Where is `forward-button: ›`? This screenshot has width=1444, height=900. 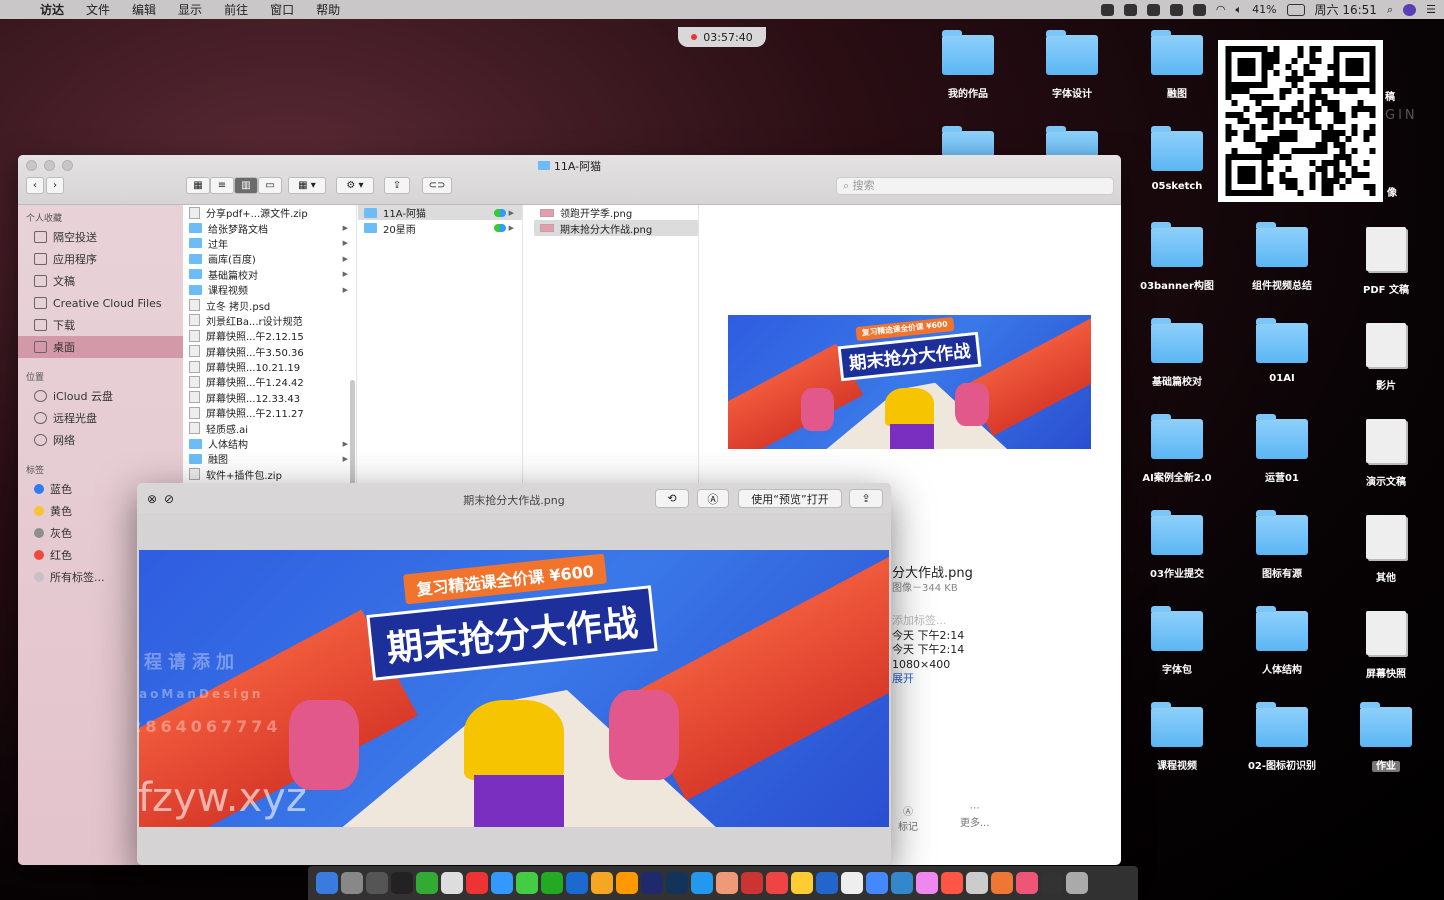
forward-button: › is located at coordinates (55, 185).